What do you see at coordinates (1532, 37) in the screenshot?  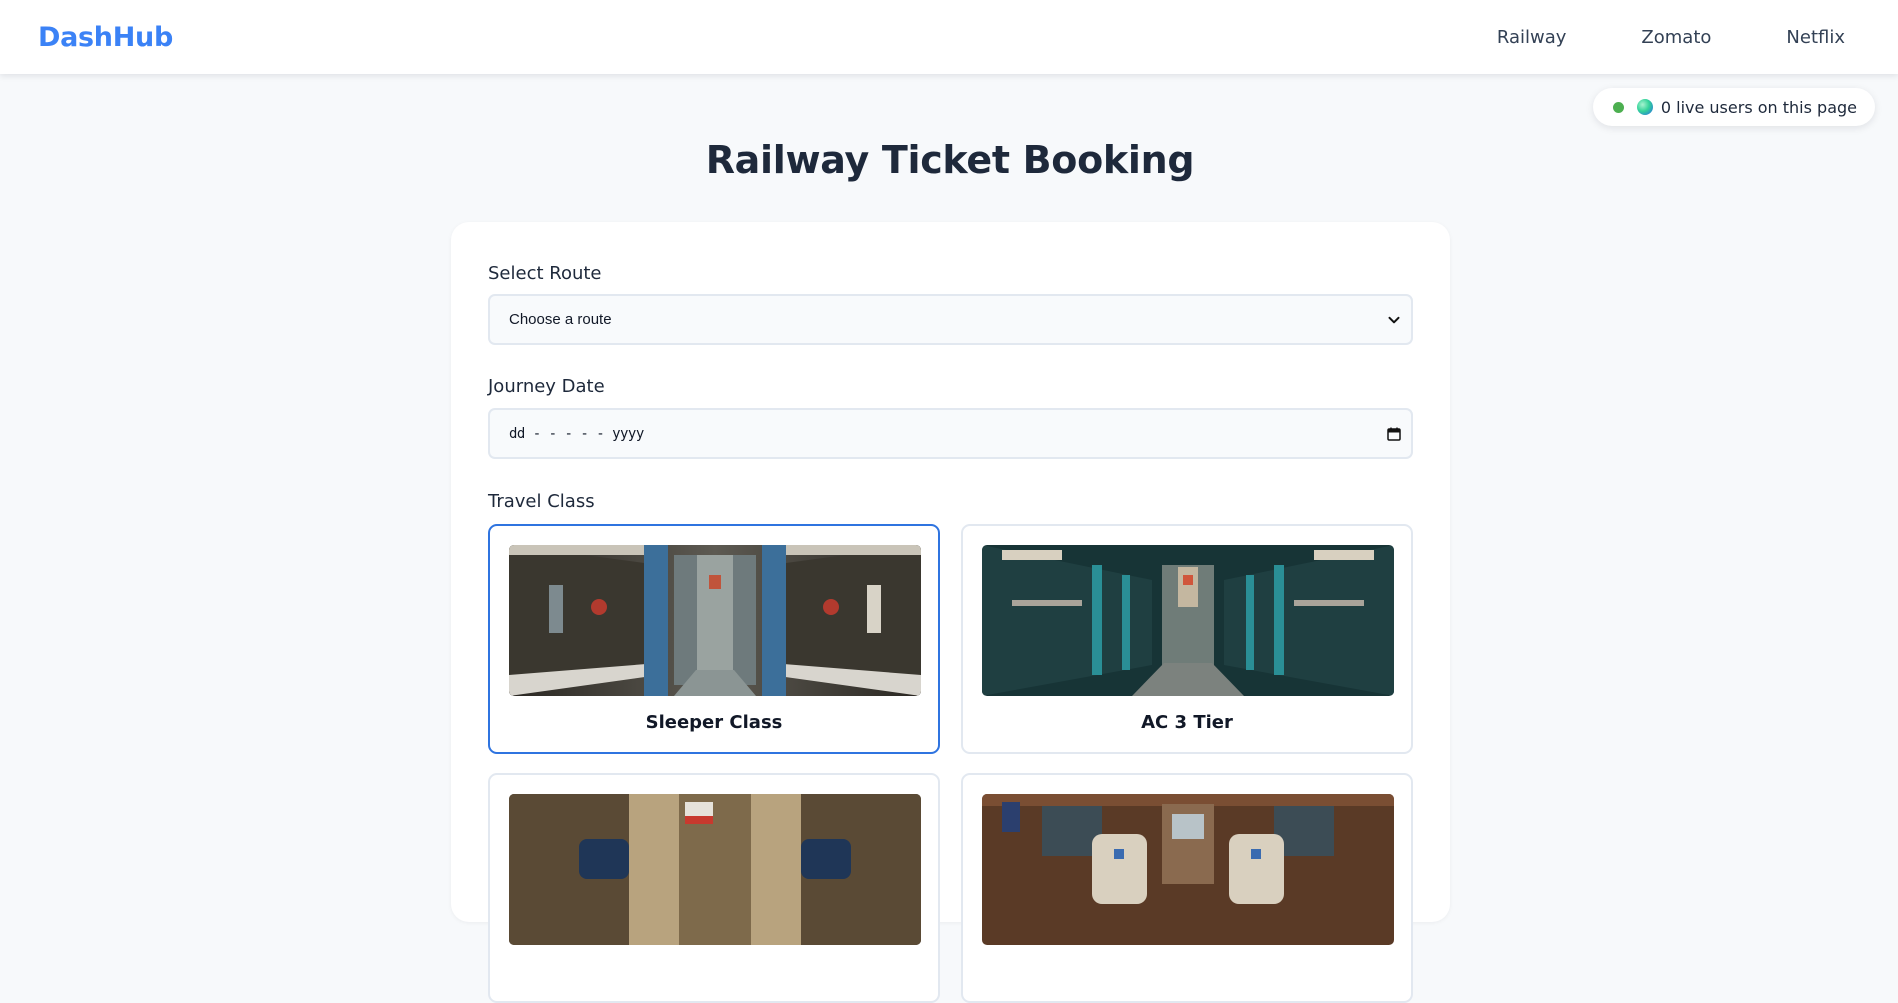 I see `nav-link-railway: Railway` at bounding box center [1532, 37].